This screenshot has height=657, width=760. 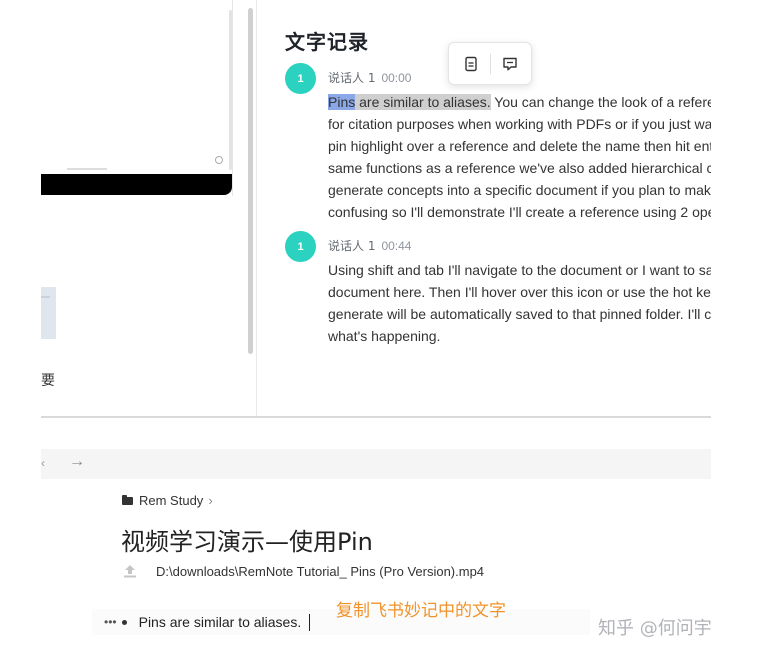 What do you see at coordinates (87, 169) in the screenshot?
I see `video-progress-line` at bounding box center [87, 169].